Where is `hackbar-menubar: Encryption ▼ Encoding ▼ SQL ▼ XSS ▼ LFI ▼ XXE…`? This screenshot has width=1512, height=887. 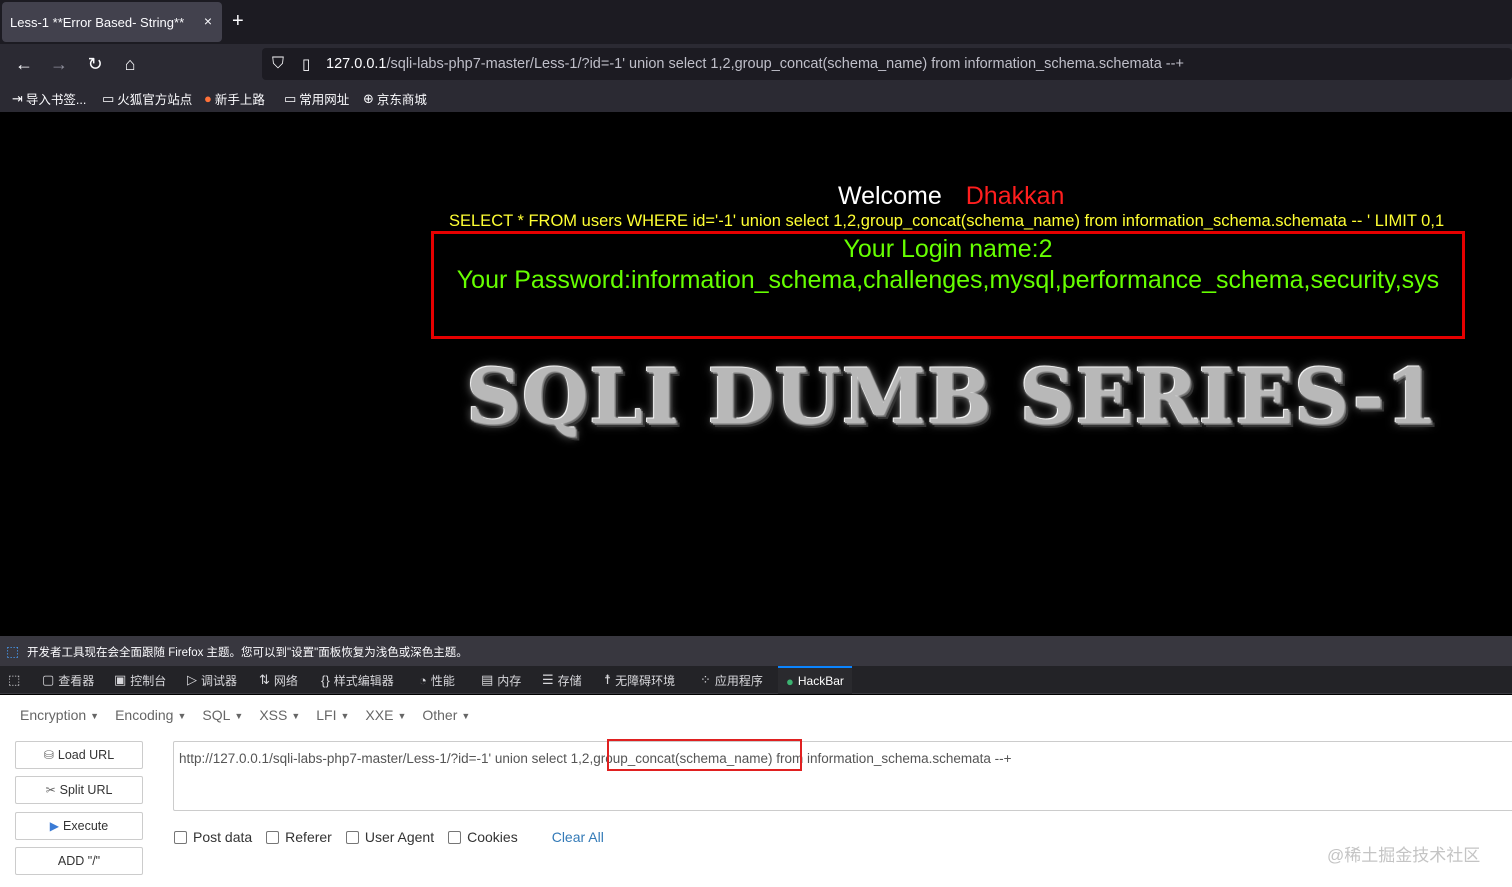
hackbar-menubar: Encryption ▼ Encoding ▼ SQL ▼ XSS ▼ LFI ▼ XXE… is located at coordinates (245, 716).